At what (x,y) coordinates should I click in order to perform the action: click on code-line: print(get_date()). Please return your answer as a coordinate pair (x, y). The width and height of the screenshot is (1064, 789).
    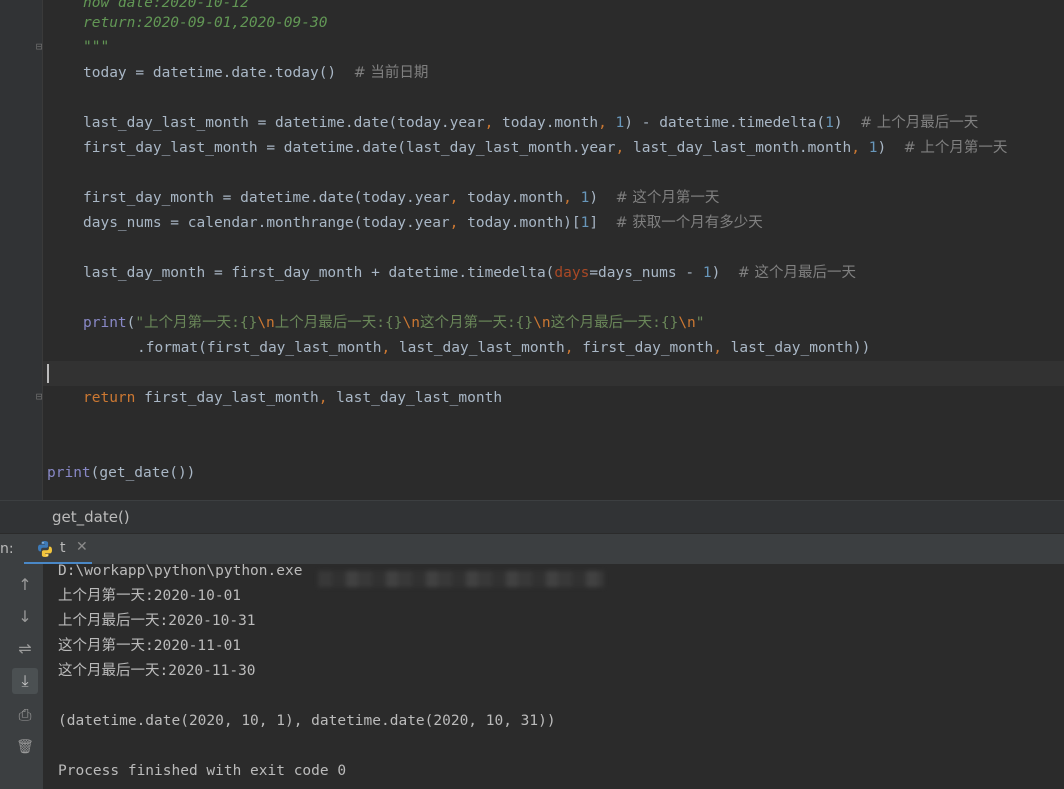
    Looking at the image, I should click on (121, 473).